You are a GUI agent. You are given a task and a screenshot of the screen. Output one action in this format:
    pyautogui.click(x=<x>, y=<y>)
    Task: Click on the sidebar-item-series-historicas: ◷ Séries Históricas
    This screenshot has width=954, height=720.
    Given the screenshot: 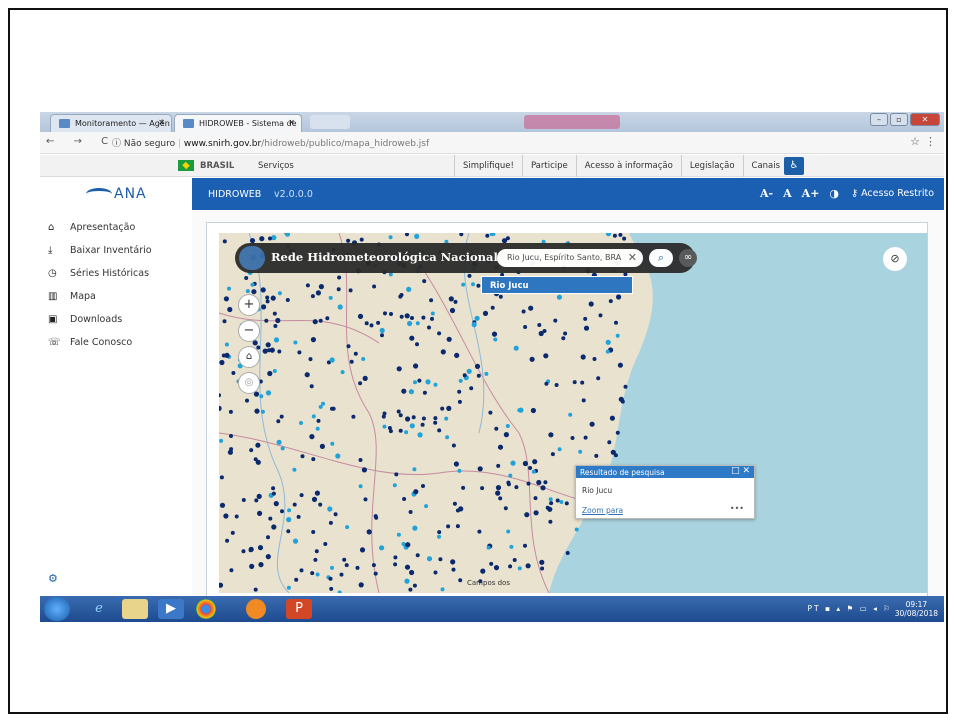 What is the action you would take?
    pyautogui.click(x=98, y=273)
    